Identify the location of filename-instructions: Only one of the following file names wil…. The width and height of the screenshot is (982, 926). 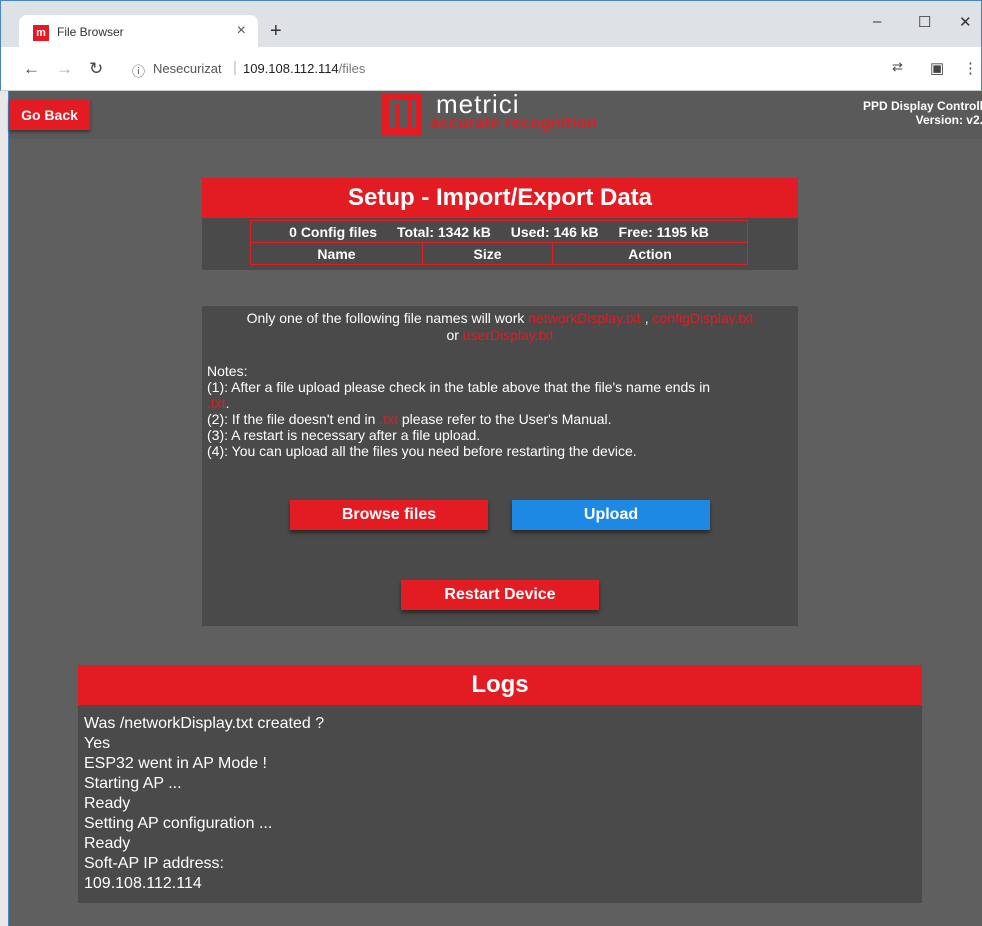
(500, 327).